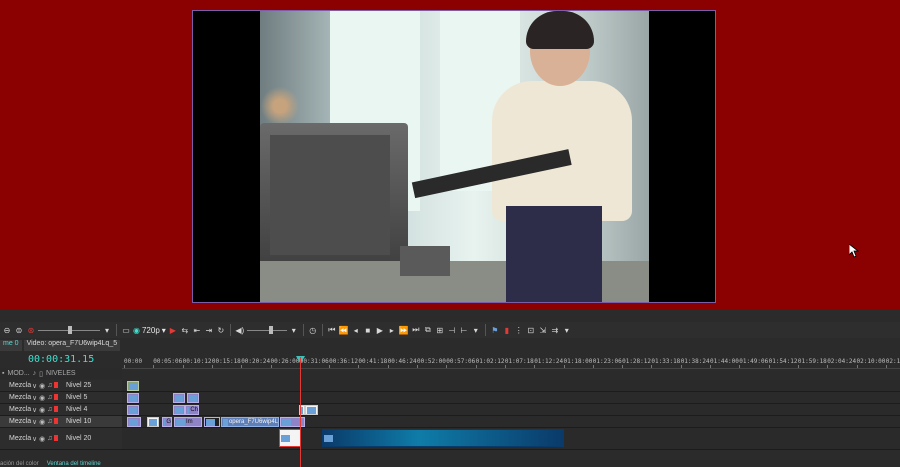 The height and width of the screenshot is (467, 900). I want to click on tab-video: Video: opera_F7U6wip4Lq_5, so click(72, 345).